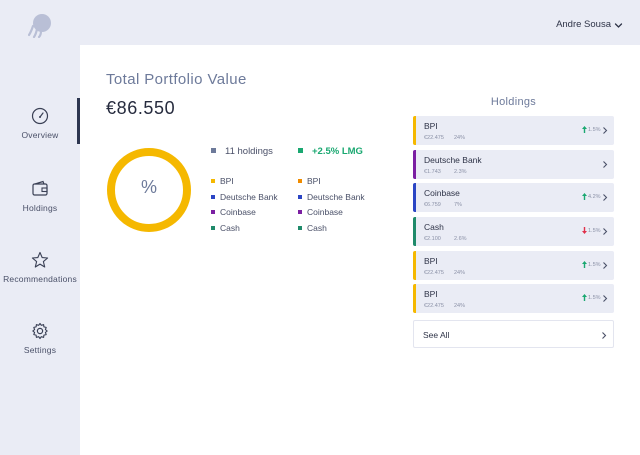 The width and height of the screenshot is (640, 455). Describe the element at coordinates (436, 335) in the screenshot. I see `see-all-label: See All` at that location.